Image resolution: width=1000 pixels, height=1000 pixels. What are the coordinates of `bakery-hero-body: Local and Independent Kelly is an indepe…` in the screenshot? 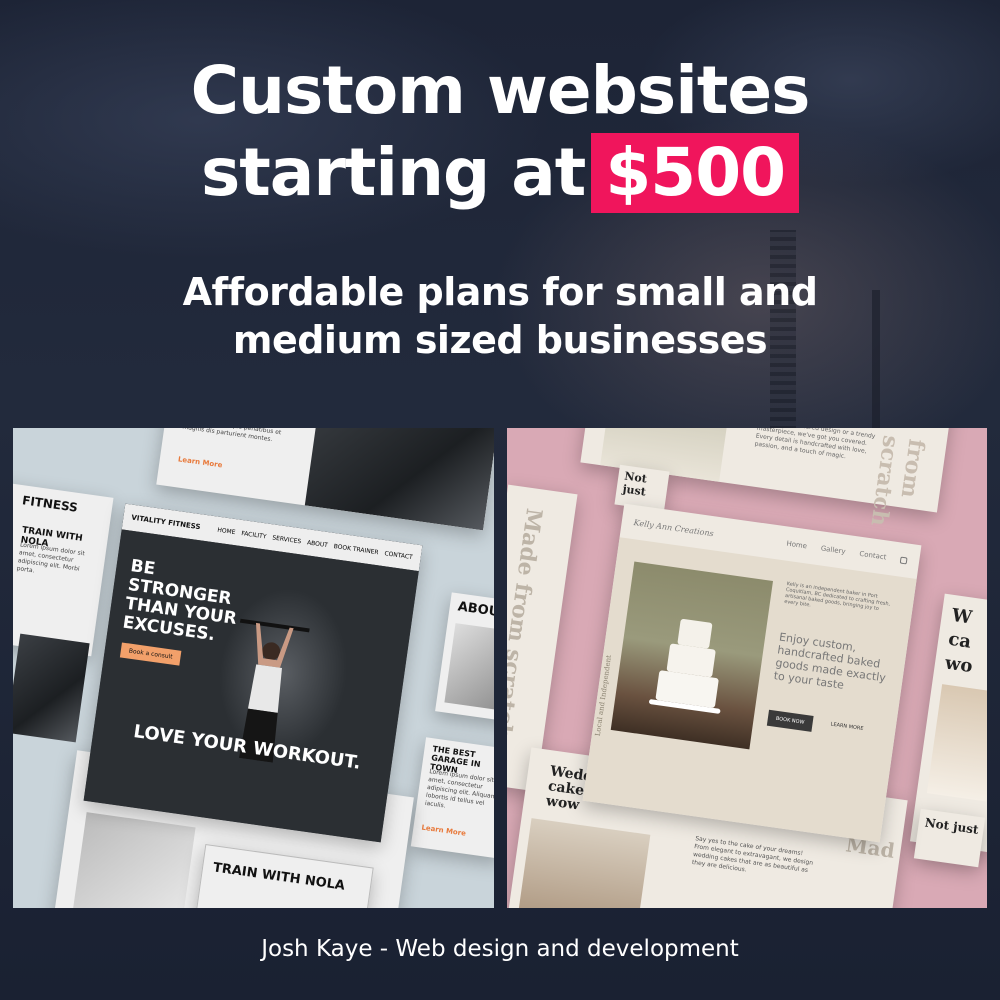 It's located at (749, 690).